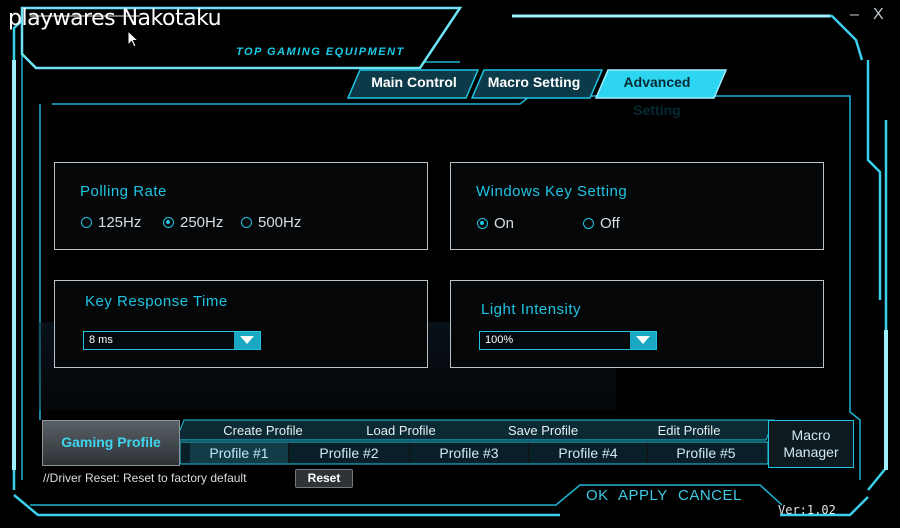  What do you see at coordinates (637, 324) in the screenshot?
I see `light-intensity-panel: Light Intensity 100%` at bounding box center [637, 324].